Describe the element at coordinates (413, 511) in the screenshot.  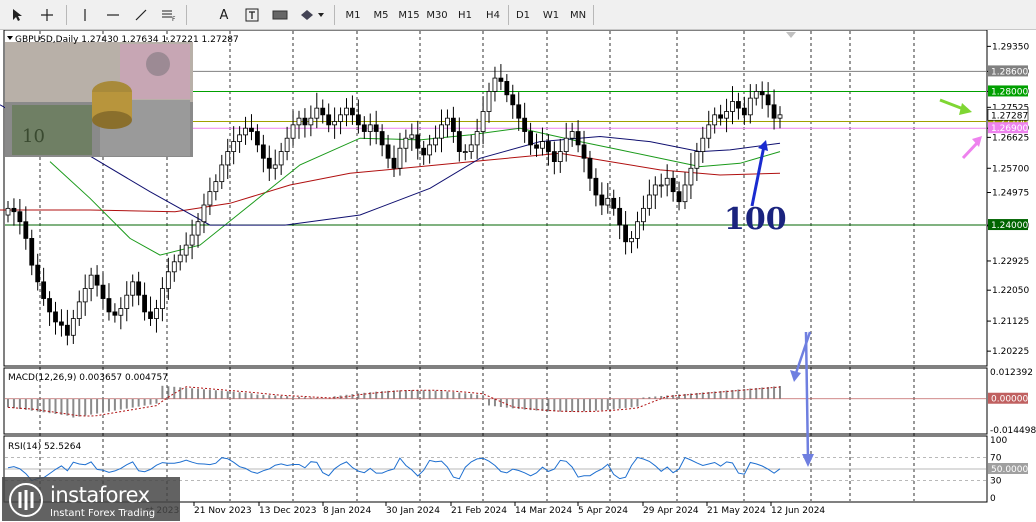
I see `date-label: 30 Jan 2024` at that location.